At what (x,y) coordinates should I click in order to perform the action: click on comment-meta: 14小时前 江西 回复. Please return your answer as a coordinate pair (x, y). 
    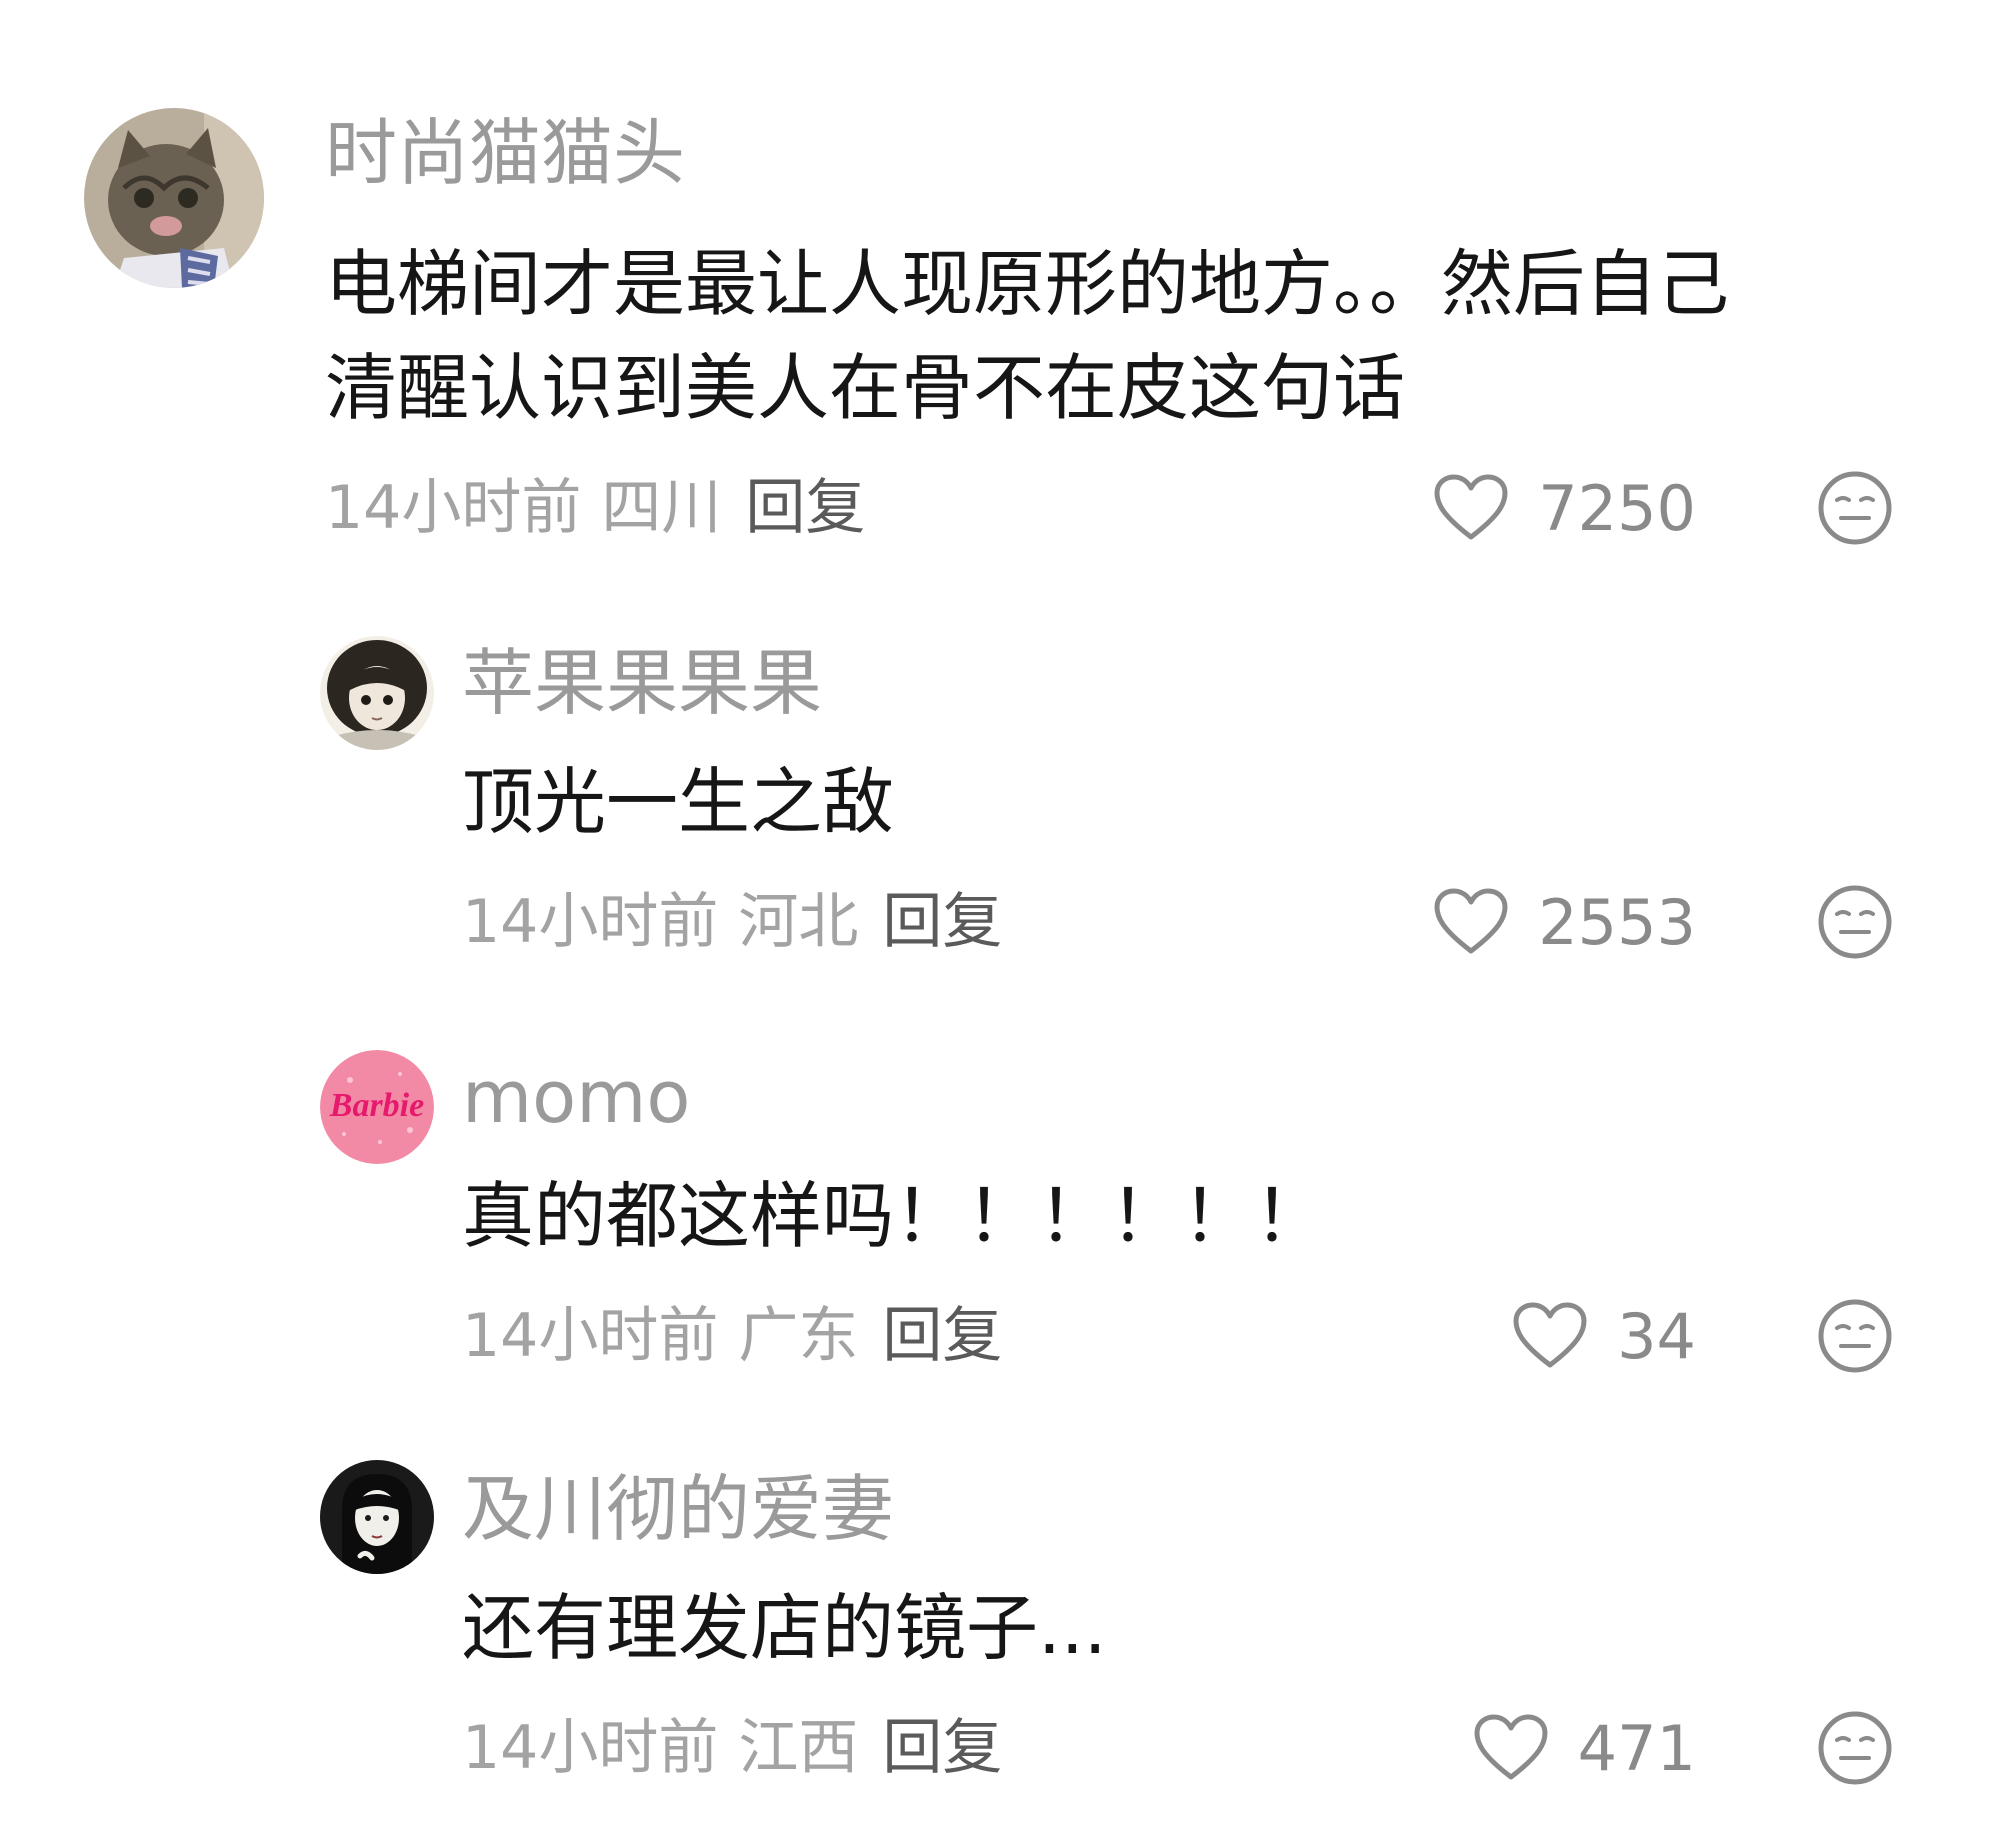
    Looking at the image, I should click on (732, 1748).